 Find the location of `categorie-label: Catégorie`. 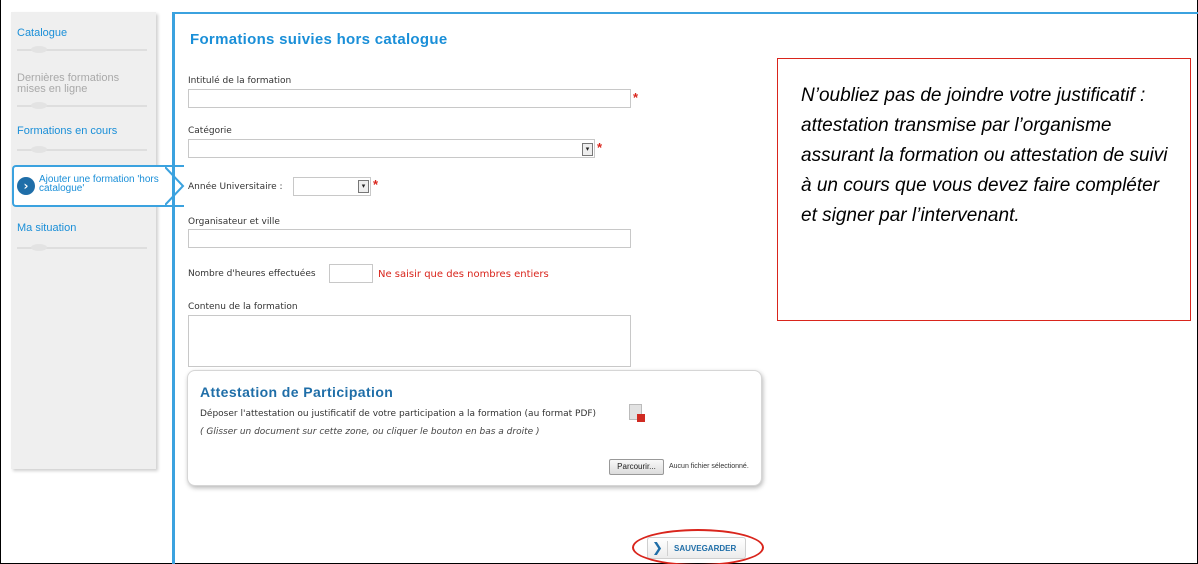

categorie-label: Catégorie is located at coordinates (210, 131).